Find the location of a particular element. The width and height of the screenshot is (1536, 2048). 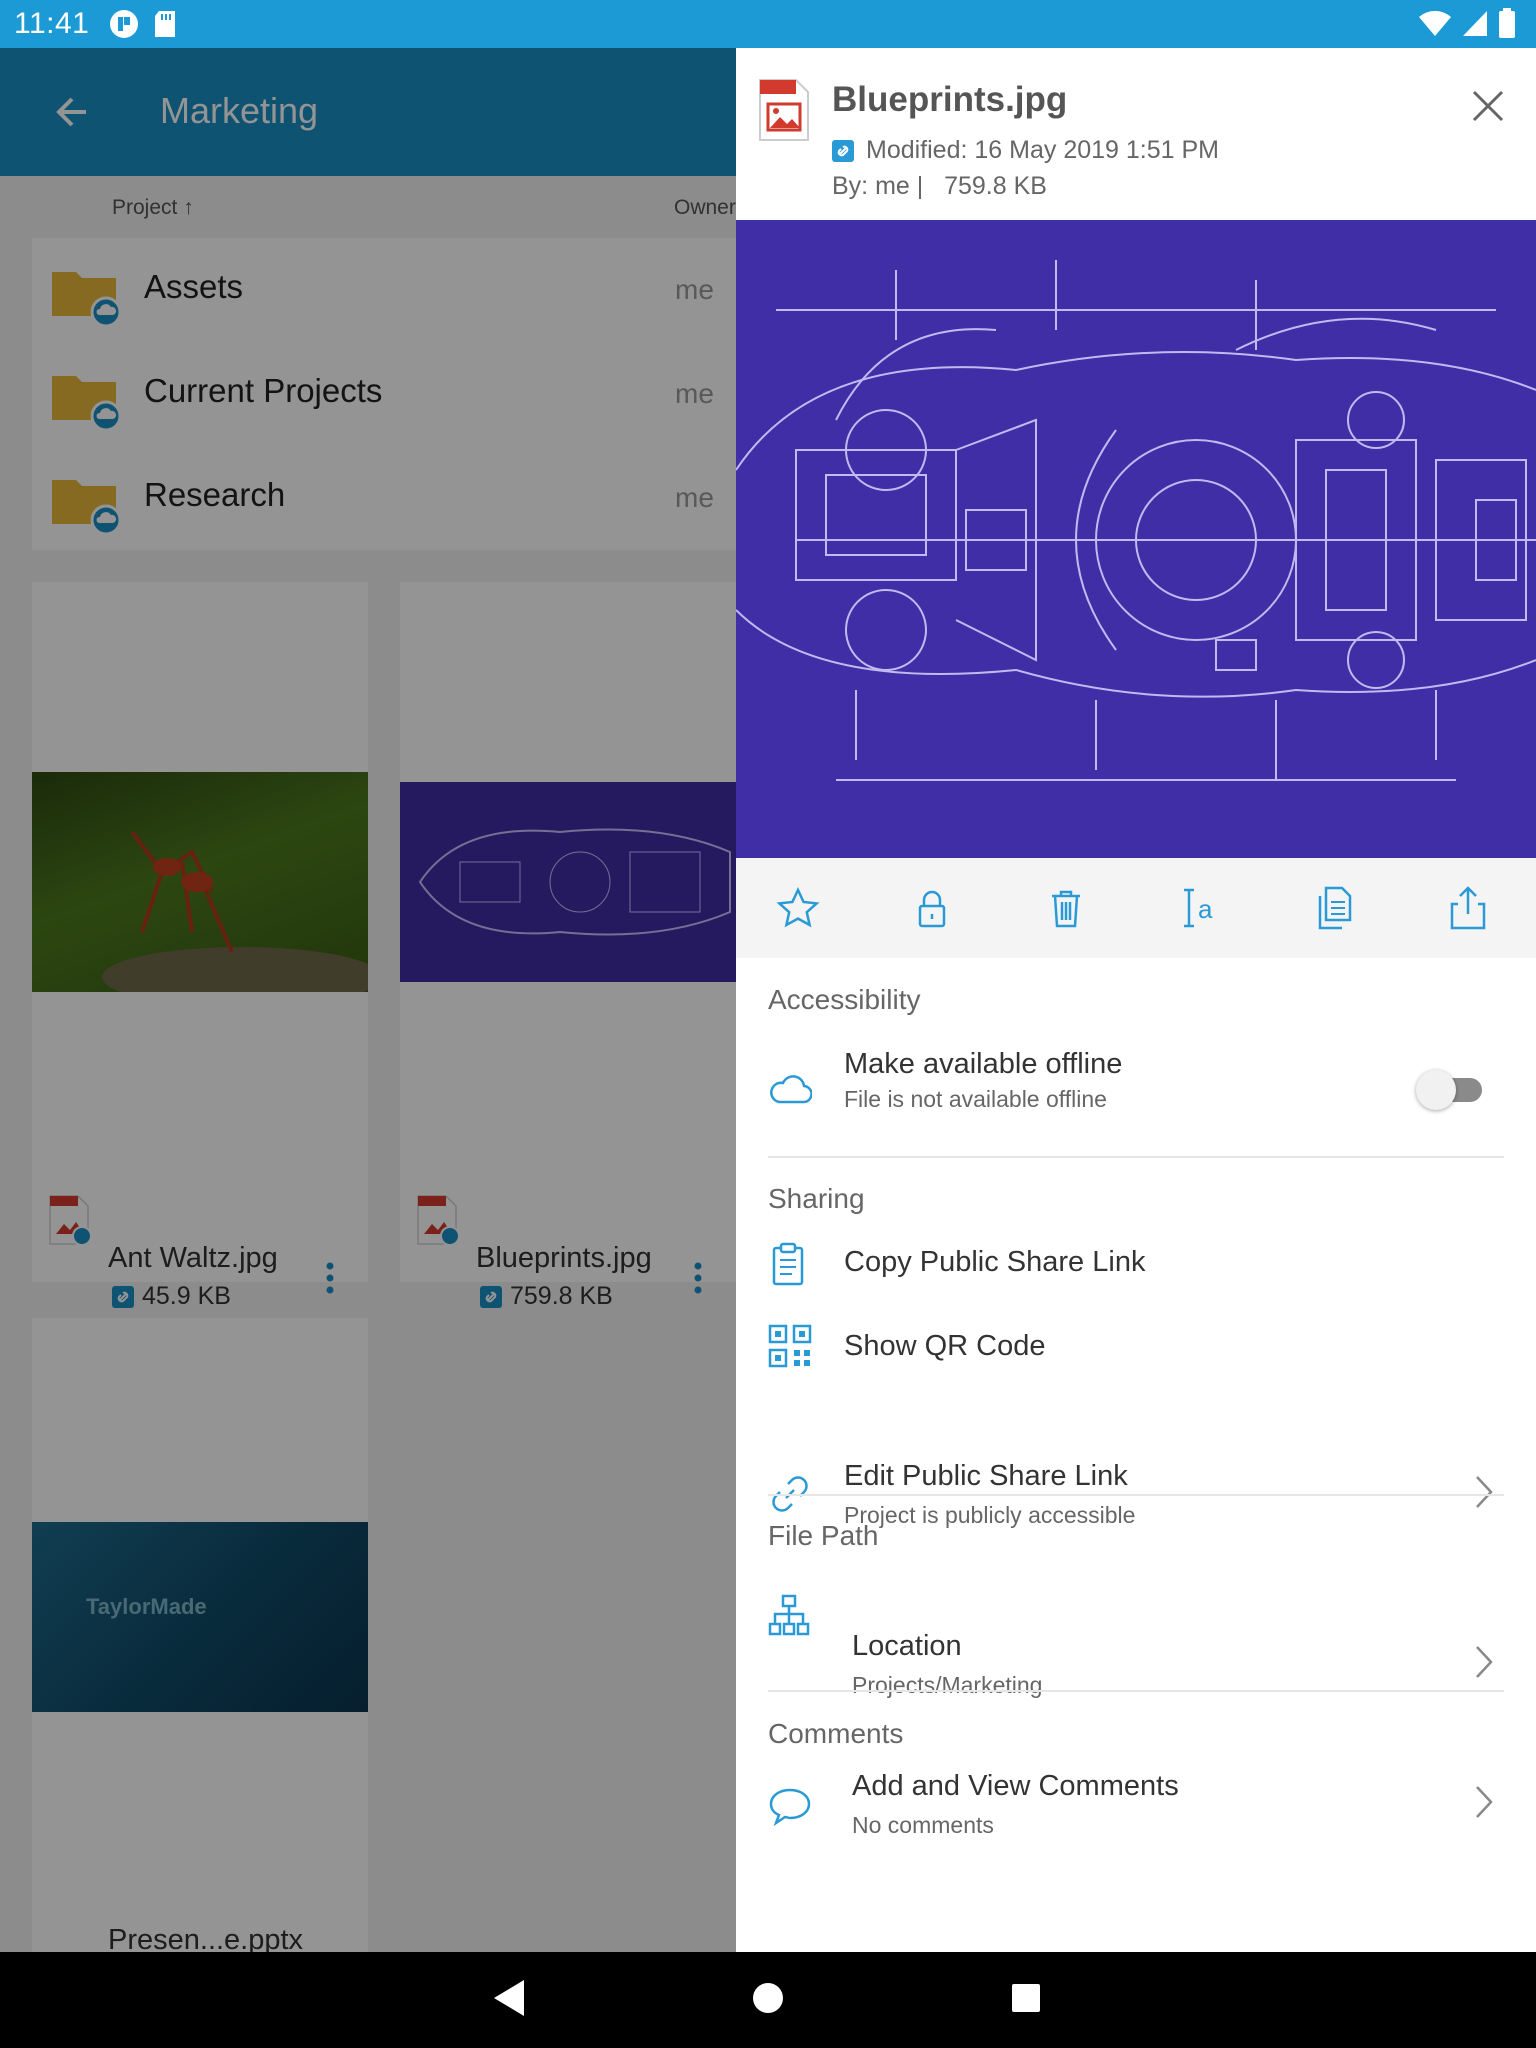

owner-size: By: me | 759.8 KB is located at coordinates (939, 186).